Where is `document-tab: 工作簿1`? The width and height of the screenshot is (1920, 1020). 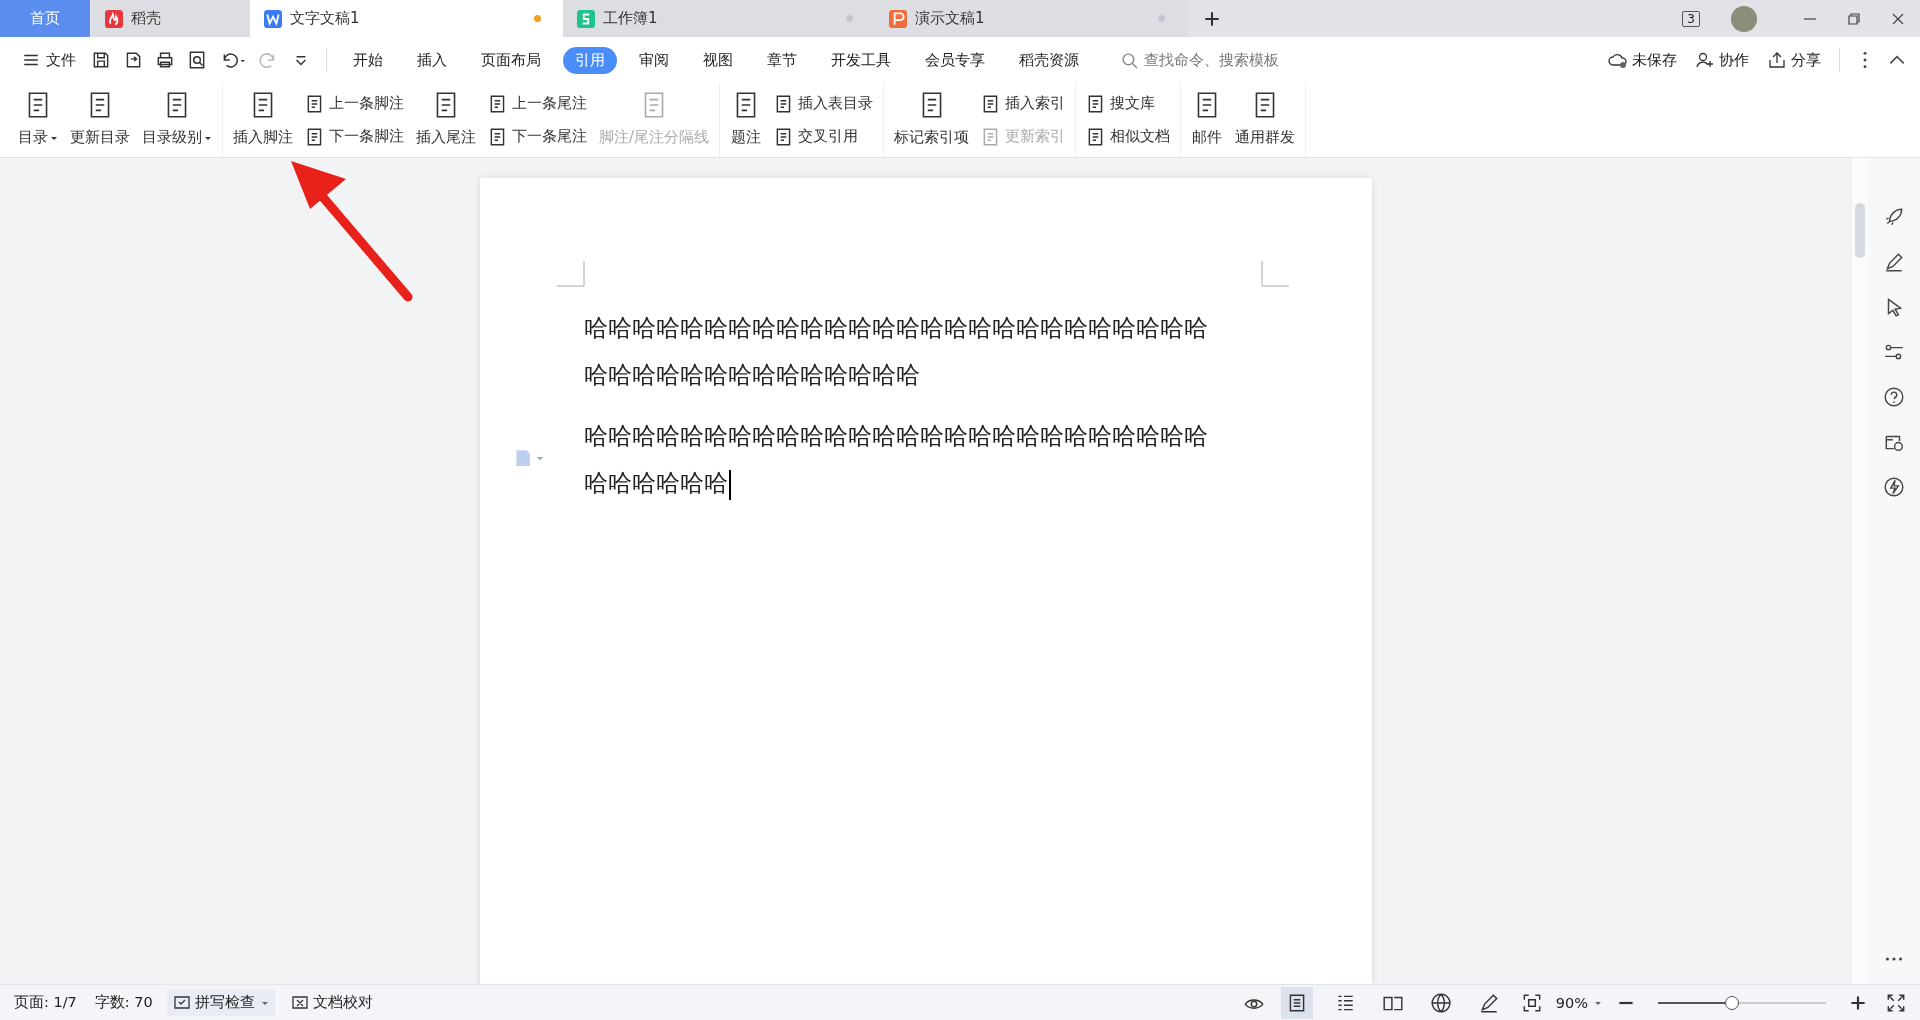
document-tab: 工作簿1 is located at coordinates (719, 18).